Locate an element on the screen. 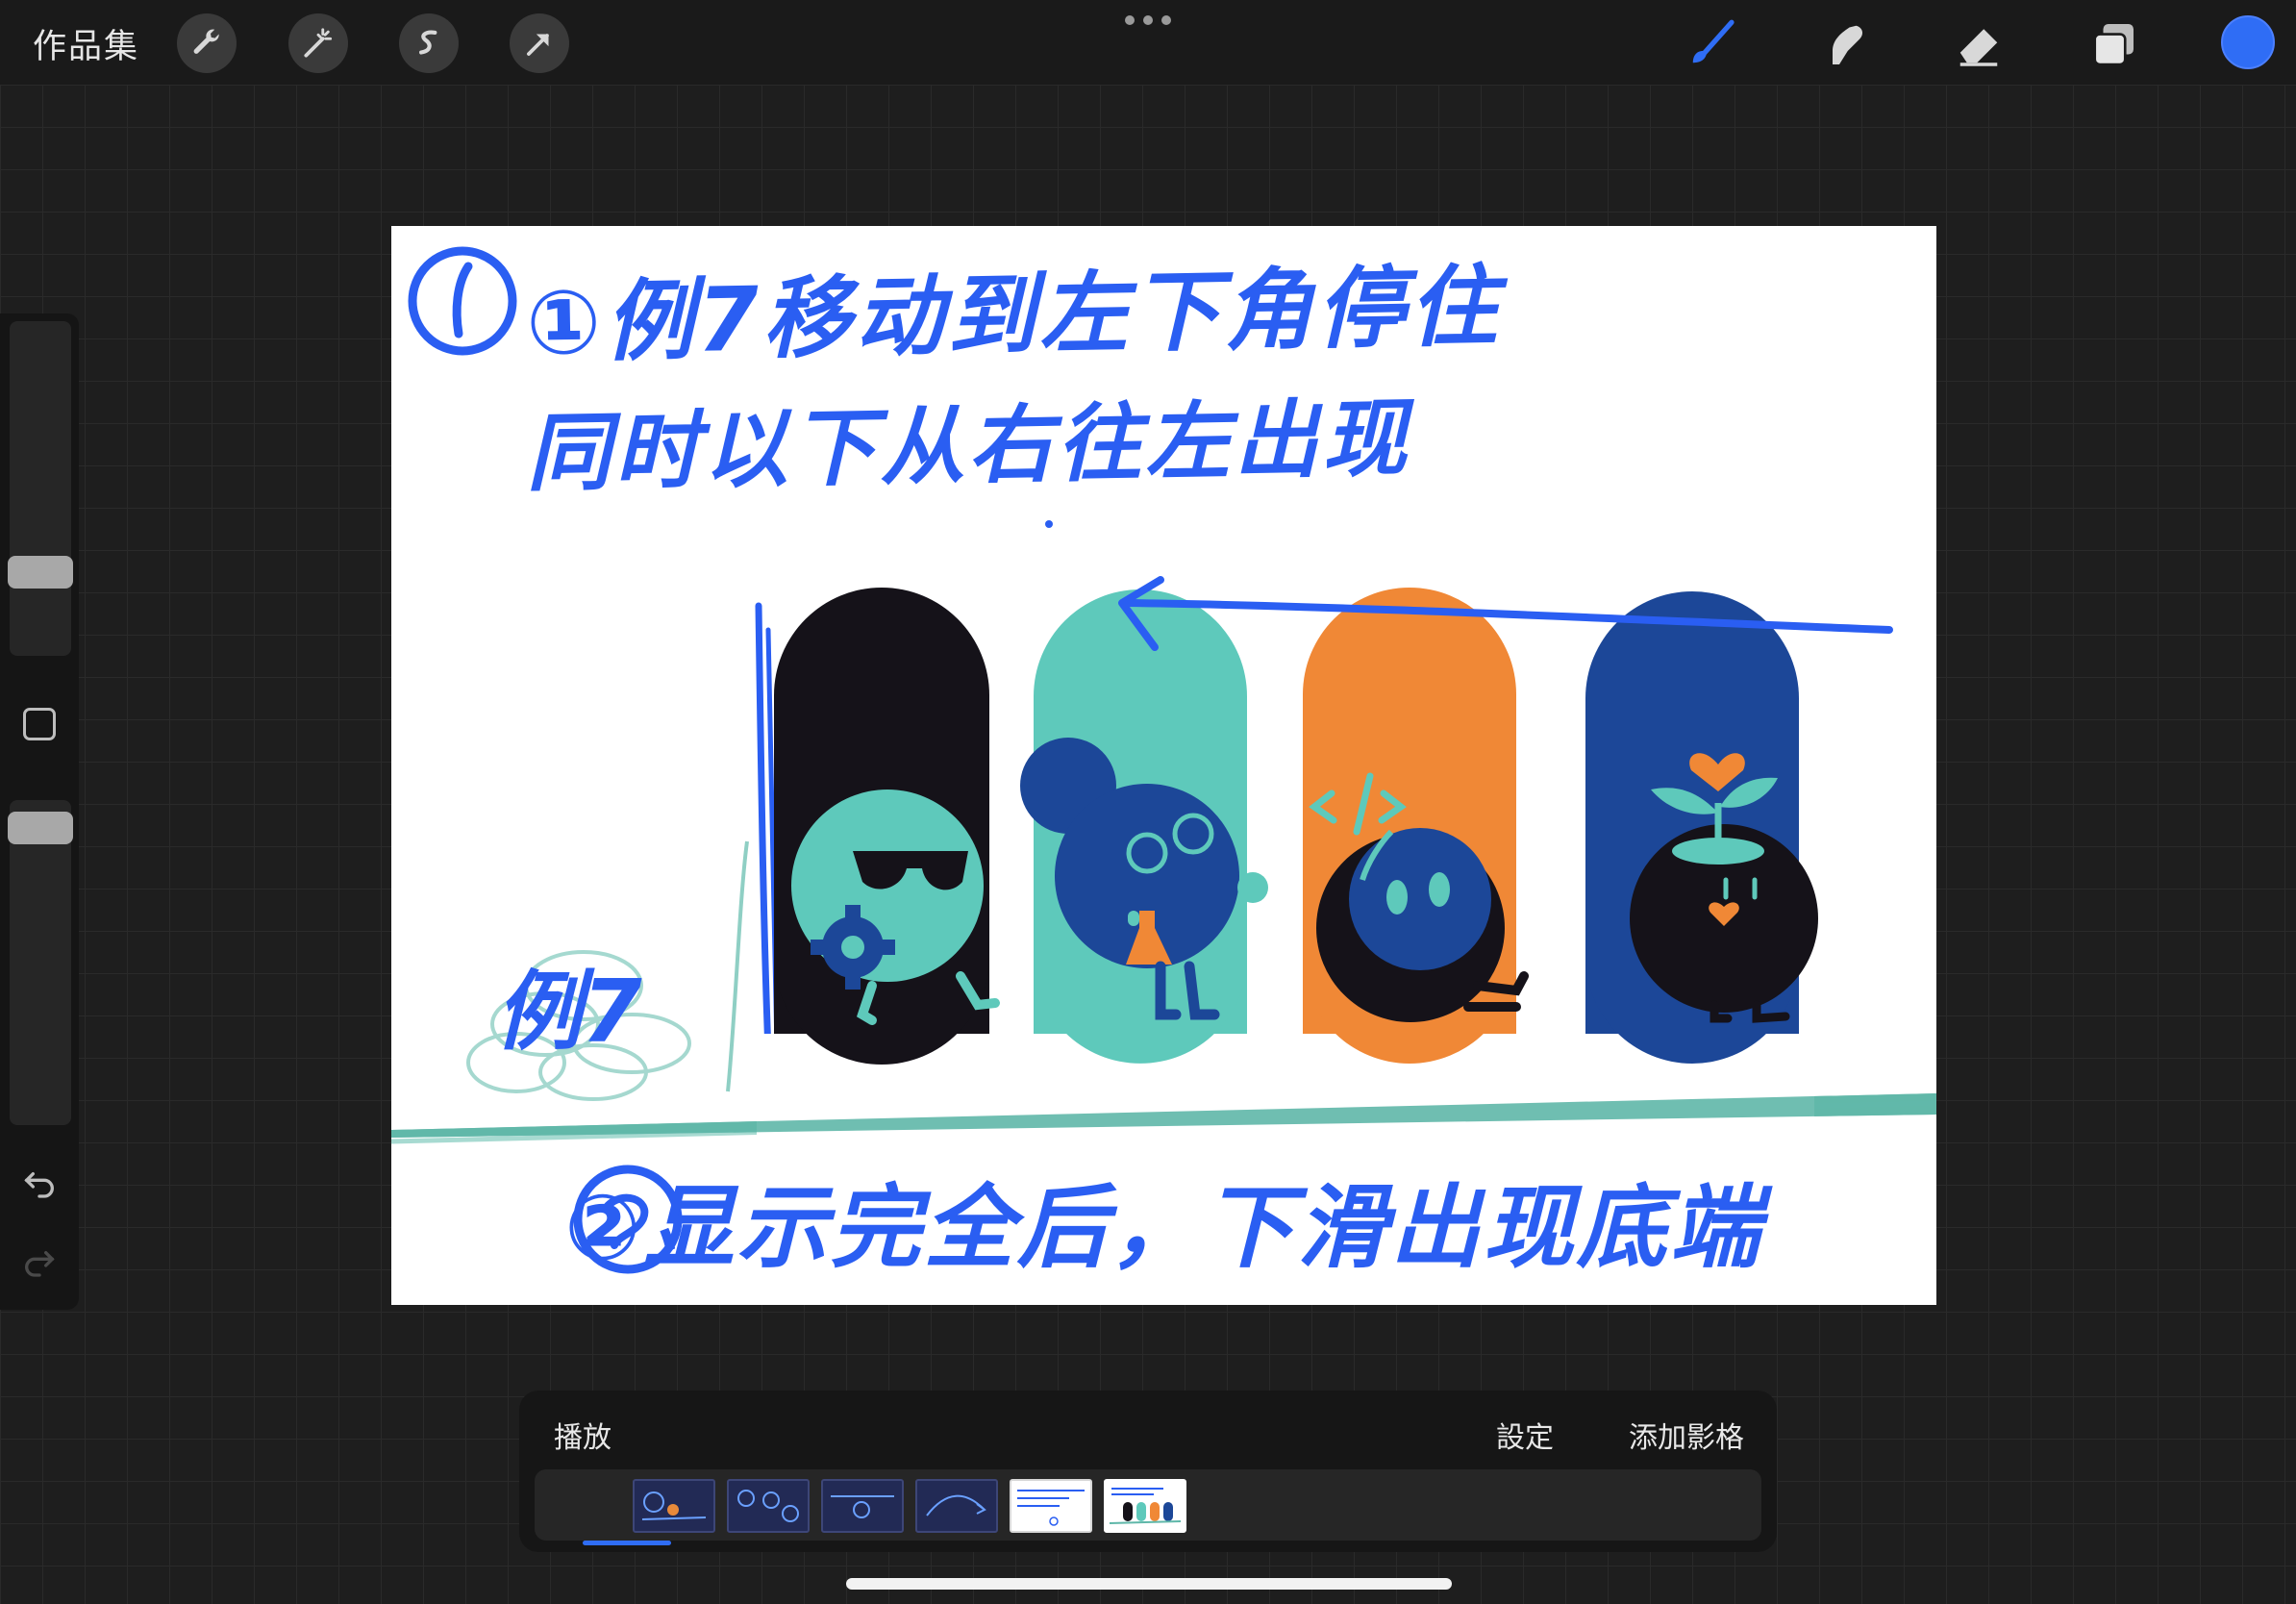 This screenshot has height=1604, width=2296. home-indicator is located at coordinates (1149, 1584).